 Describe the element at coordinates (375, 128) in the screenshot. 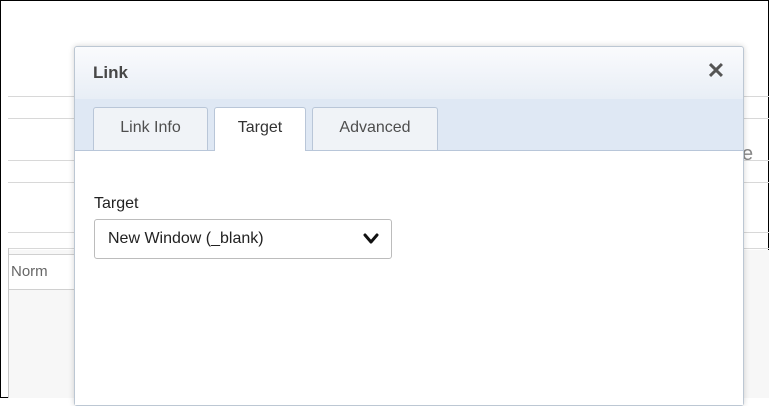

I see `tab-advanced: Advanced` at that location.